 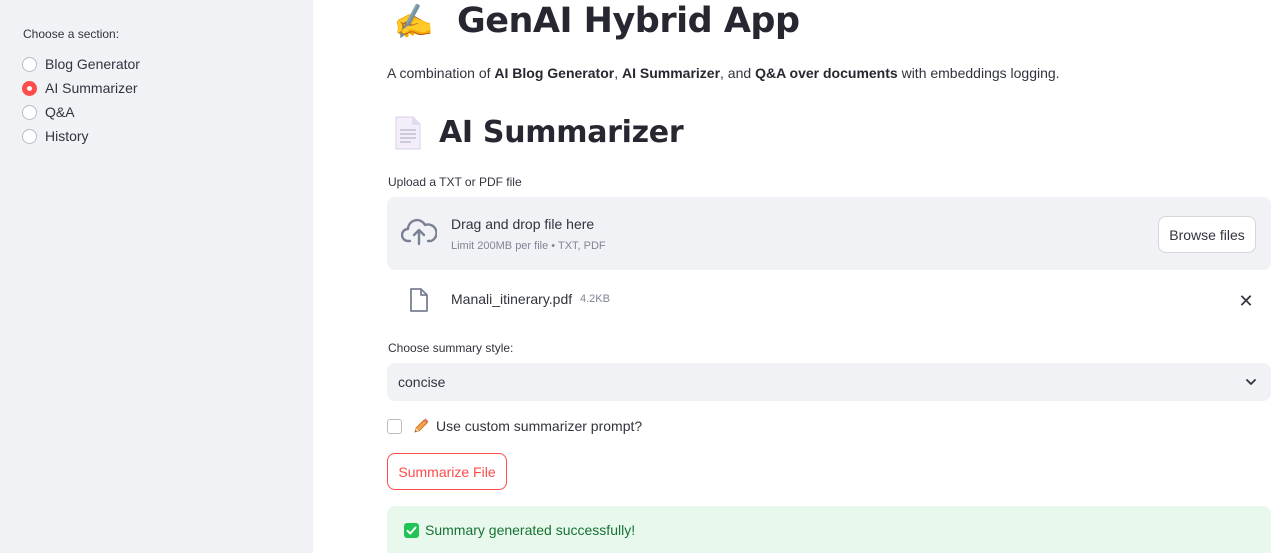 What do you see at coordinates (595, 299) in the screenshot?
I see `file-size: 4.2KB` at bounding box center [595, 299].